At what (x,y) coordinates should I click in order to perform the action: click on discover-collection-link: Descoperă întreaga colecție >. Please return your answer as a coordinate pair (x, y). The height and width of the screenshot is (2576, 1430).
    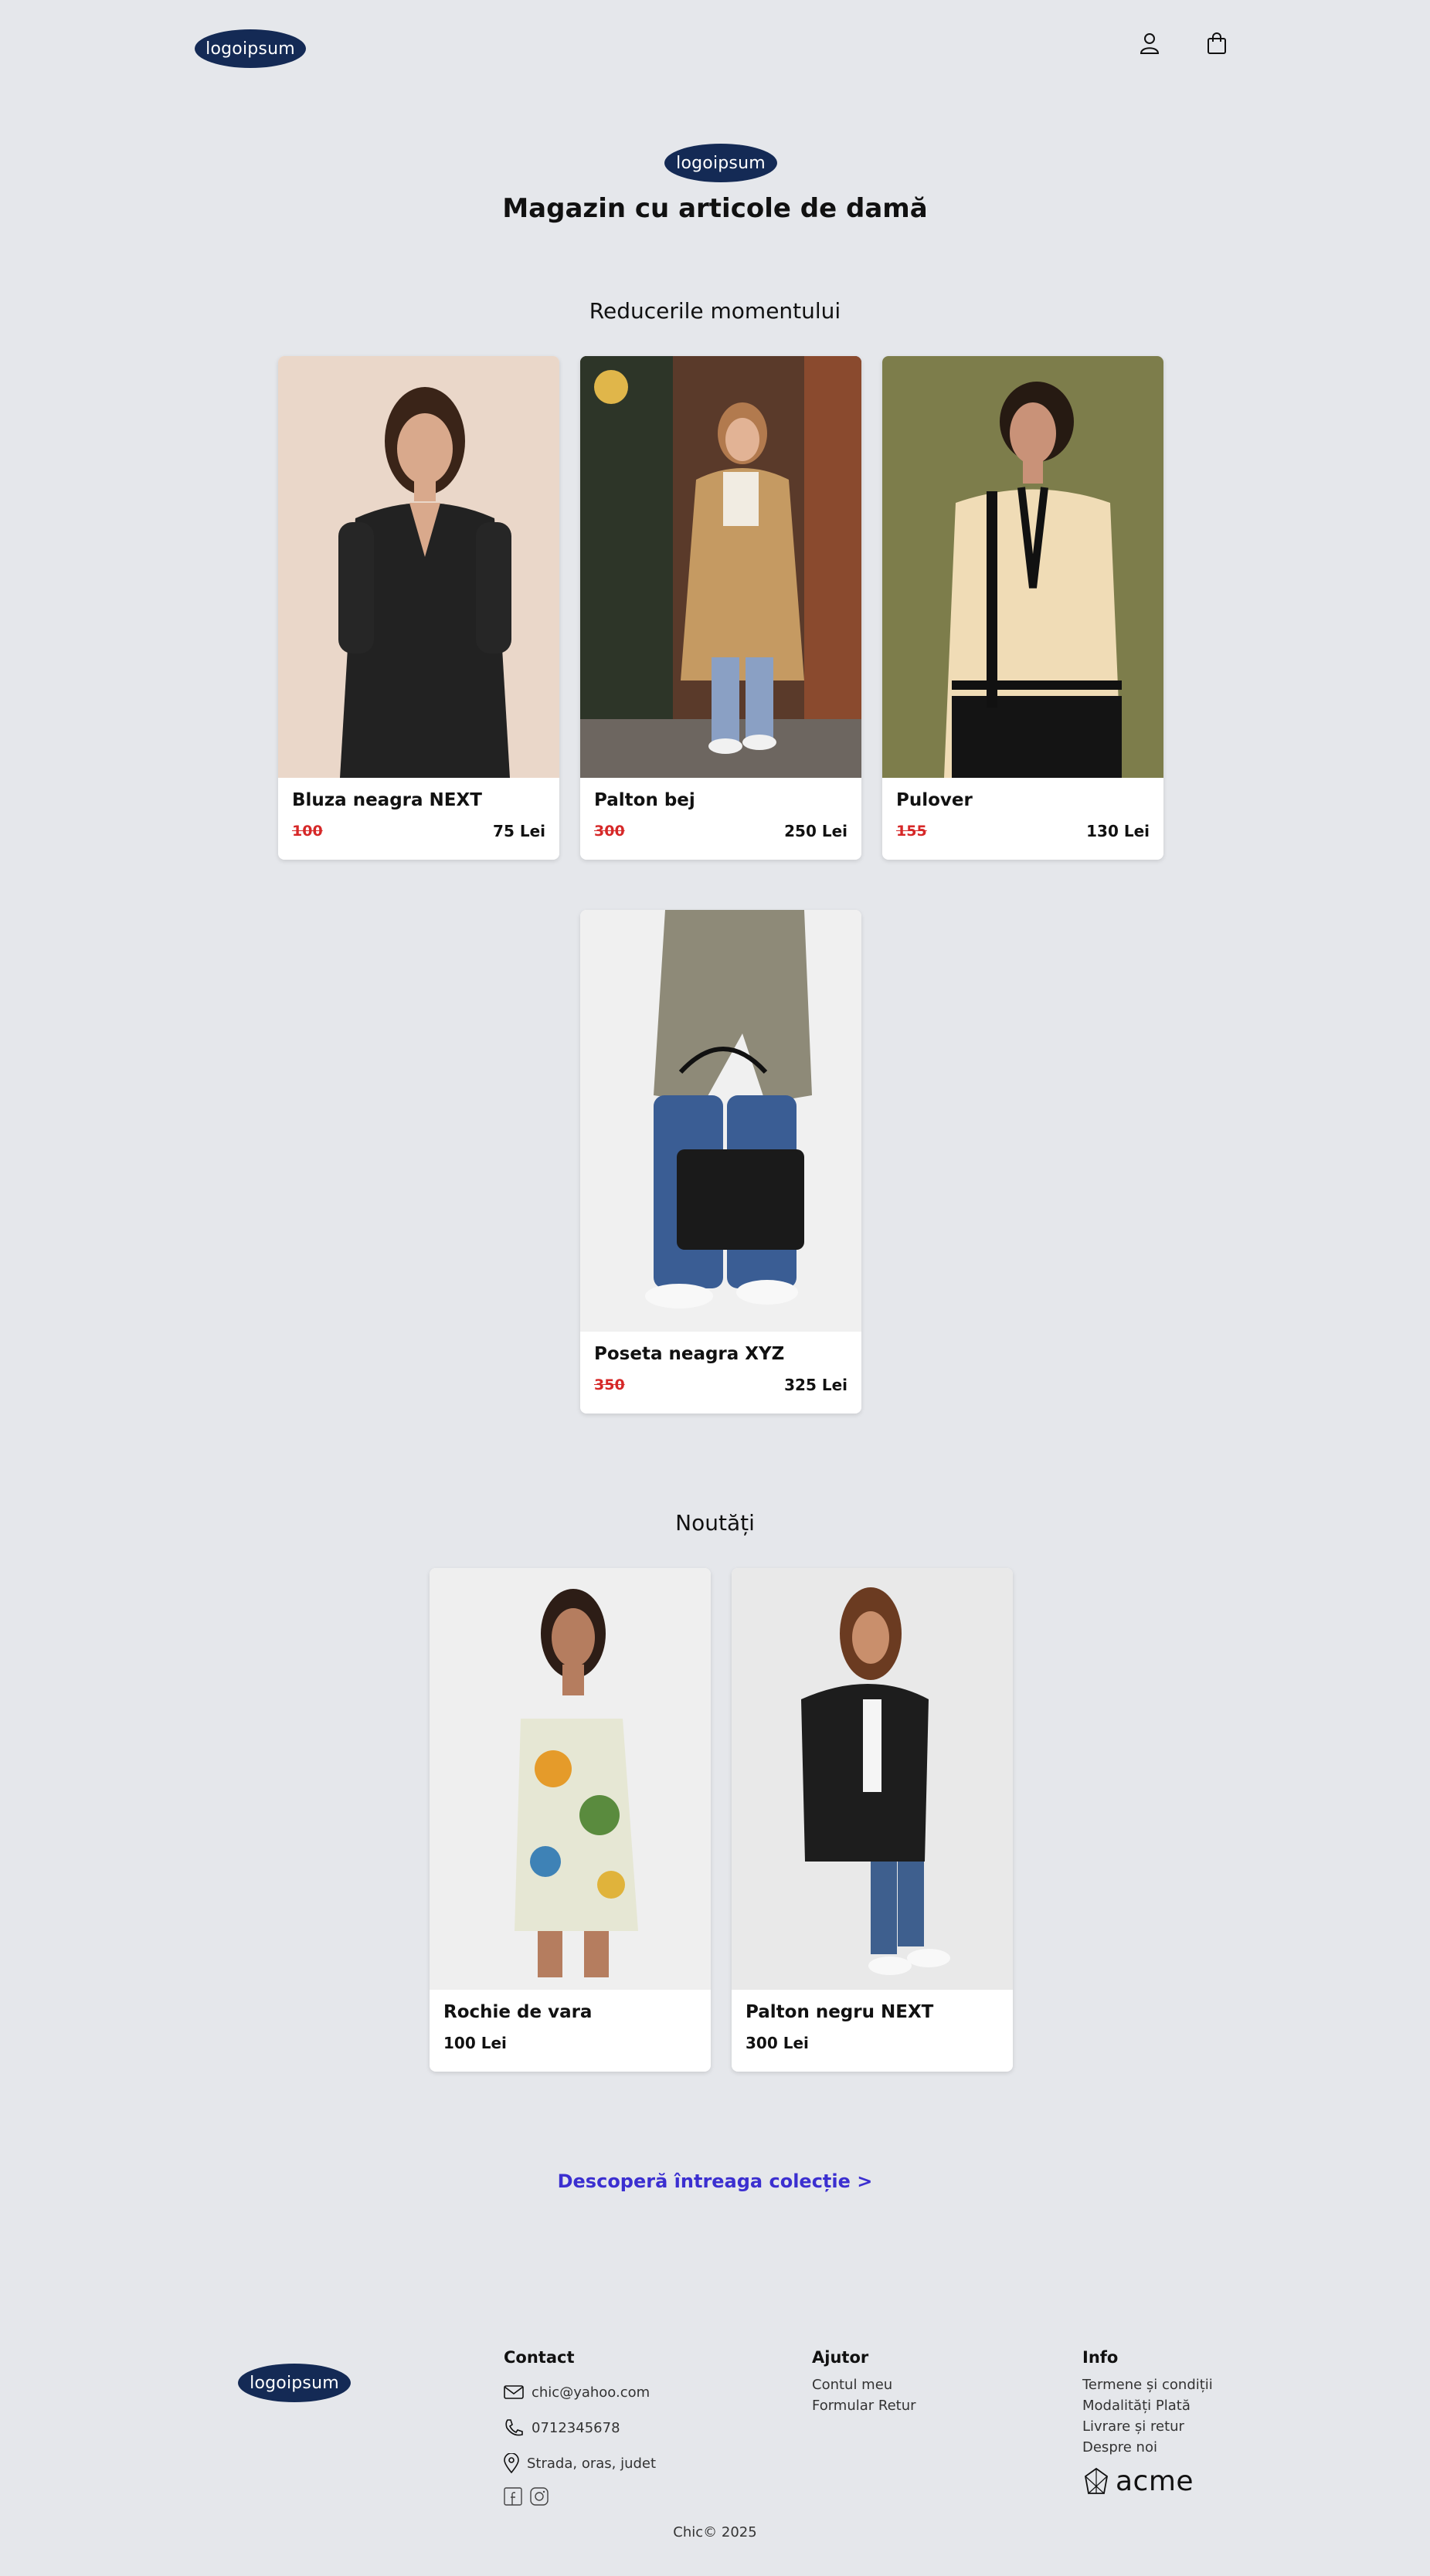
    Looking at the image, I should click on (715, 2181).